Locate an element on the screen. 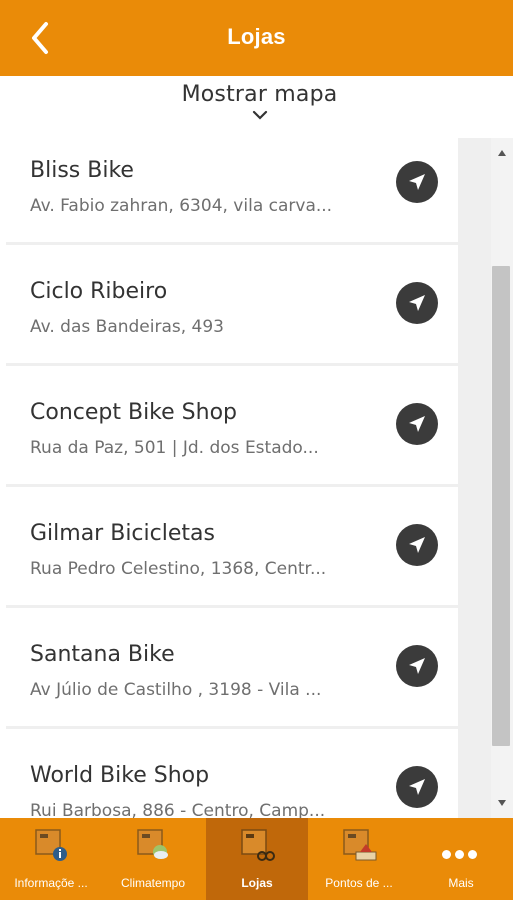 The height and width of the screenshot is (900, 513). store-item: Ciclo Ribeiro Av. das Bandeiras, 493 is located at coordinates (232, 304).